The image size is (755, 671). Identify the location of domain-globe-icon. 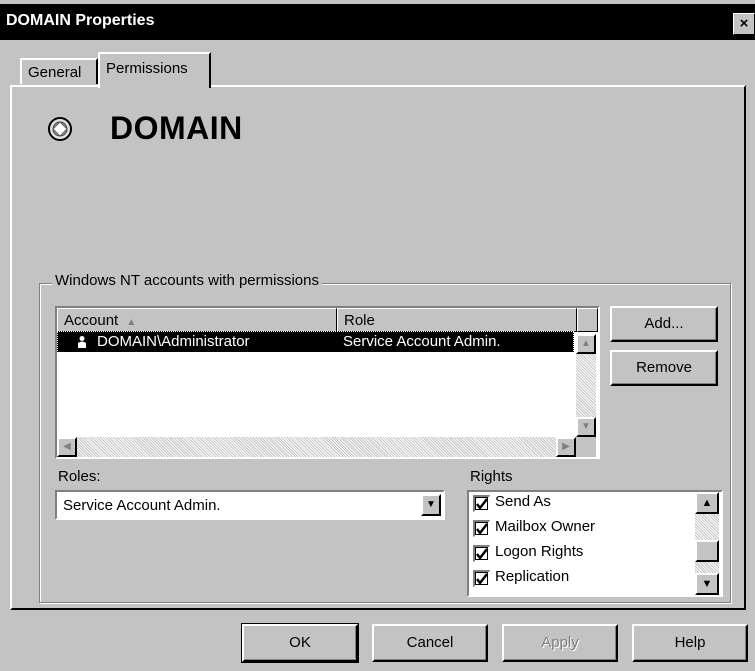
(60, 129).